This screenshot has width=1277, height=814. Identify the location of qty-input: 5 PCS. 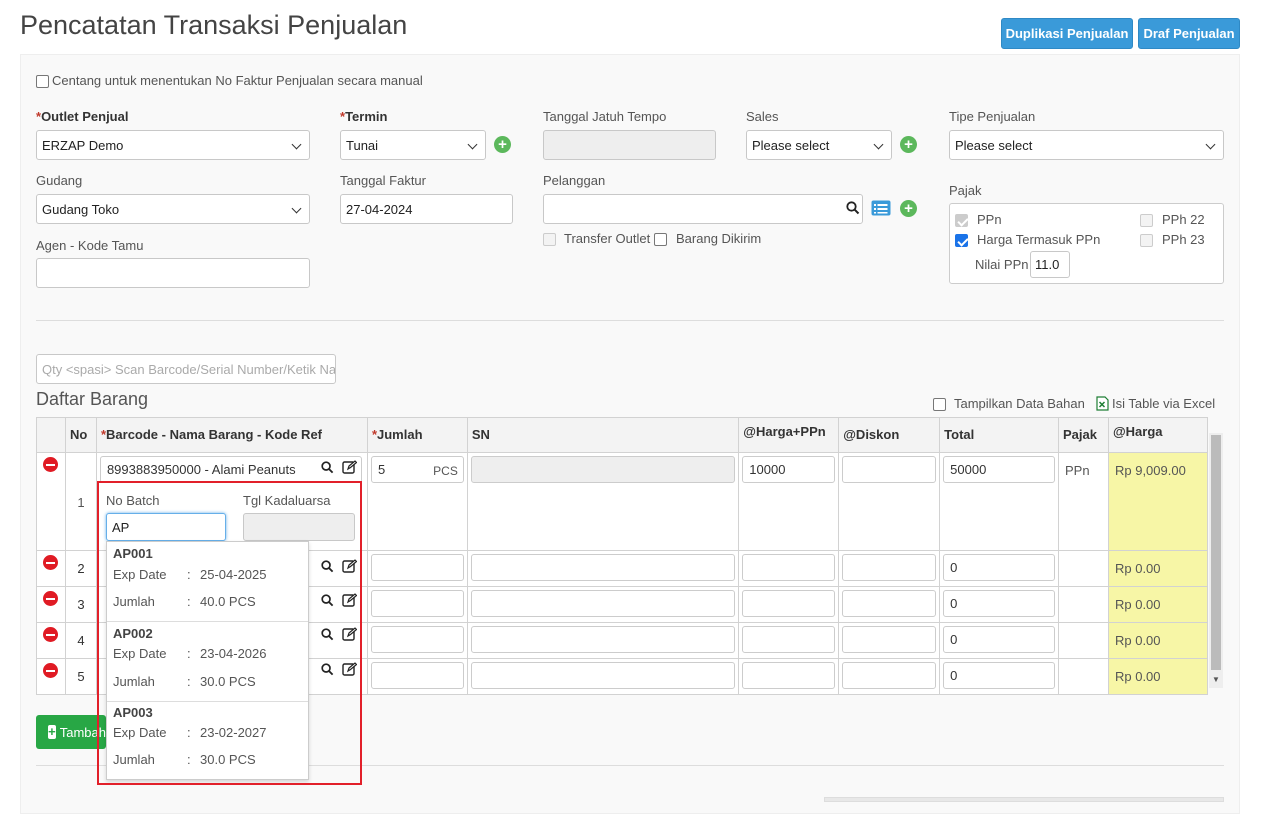
(417, 469).